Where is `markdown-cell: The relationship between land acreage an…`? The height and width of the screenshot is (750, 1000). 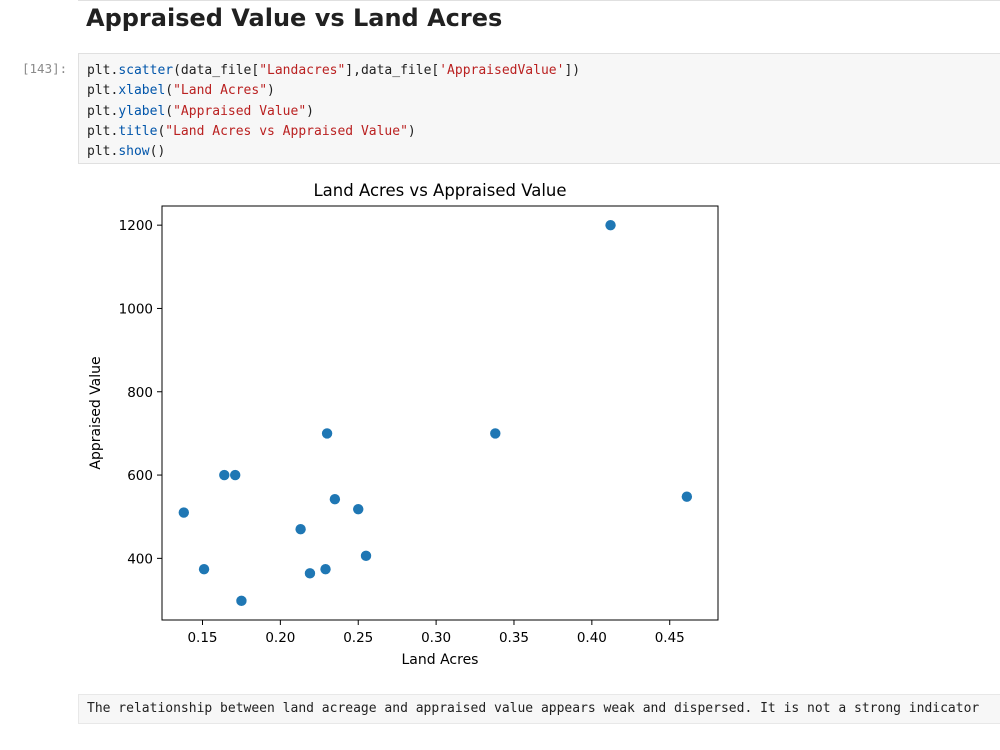 markdown-cell: The relationship between land acreage an… is located at coordinates (539, 709).